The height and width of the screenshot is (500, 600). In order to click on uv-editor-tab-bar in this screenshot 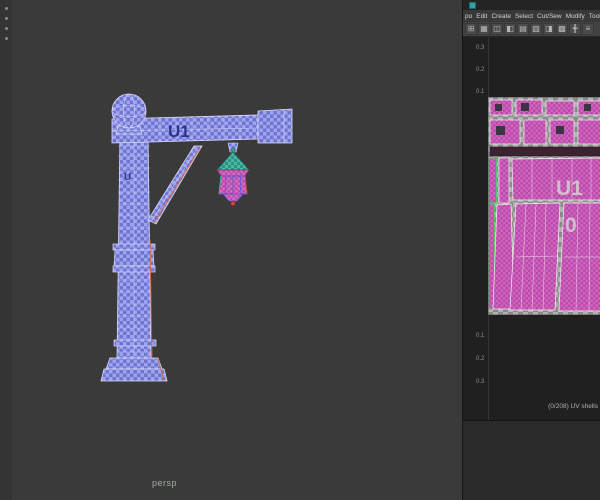, I will do `click(531, 5)`.